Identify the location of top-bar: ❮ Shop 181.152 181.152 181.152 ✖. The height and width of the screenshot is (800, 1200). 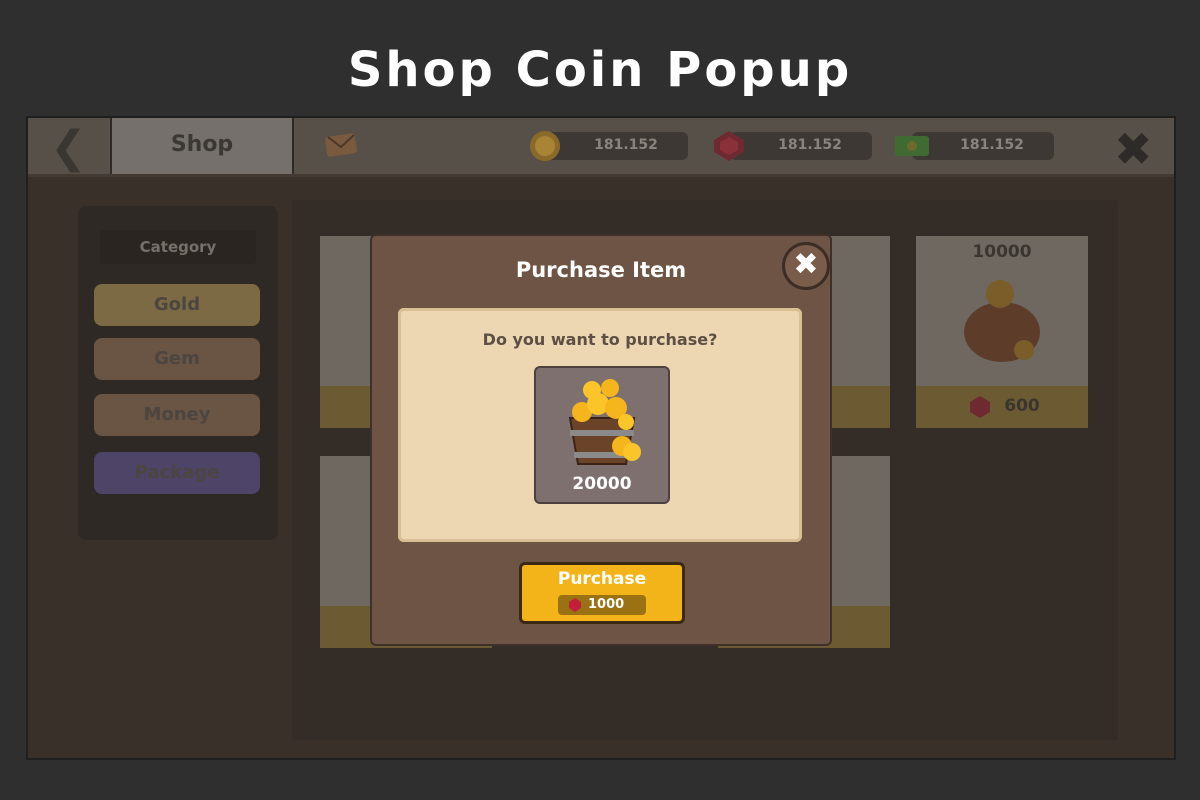
(601, 147).